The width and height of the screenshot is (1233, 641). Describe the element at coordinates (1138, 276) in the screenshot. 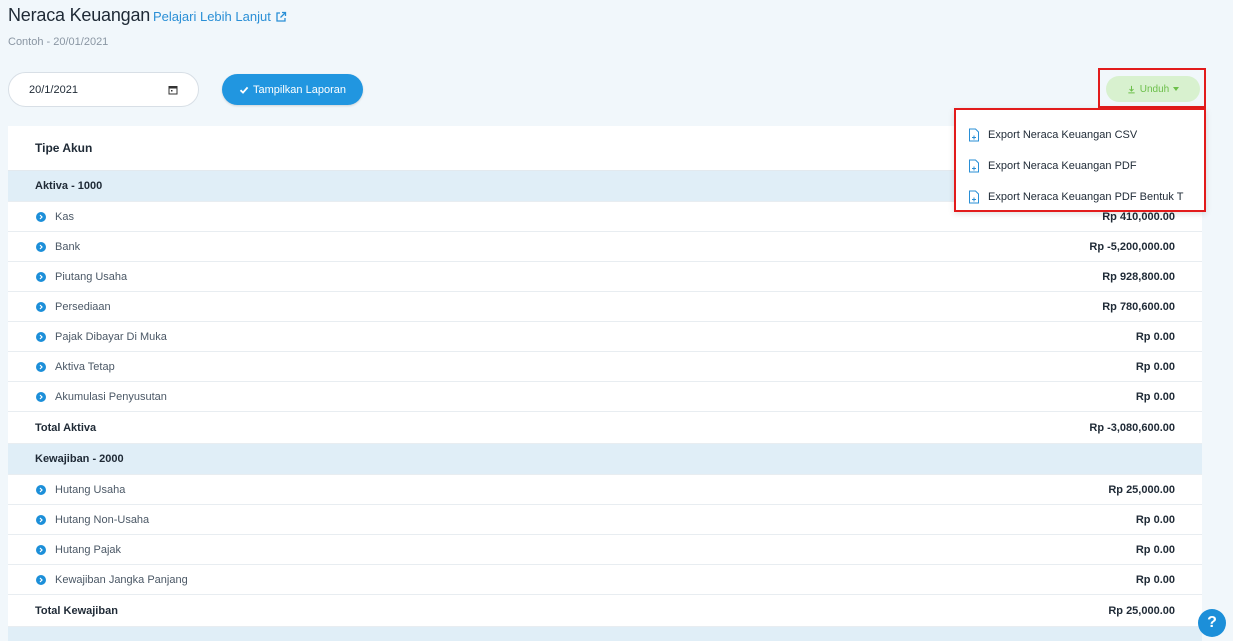

I see `account-amount: Rp 928,800.00` at that location.